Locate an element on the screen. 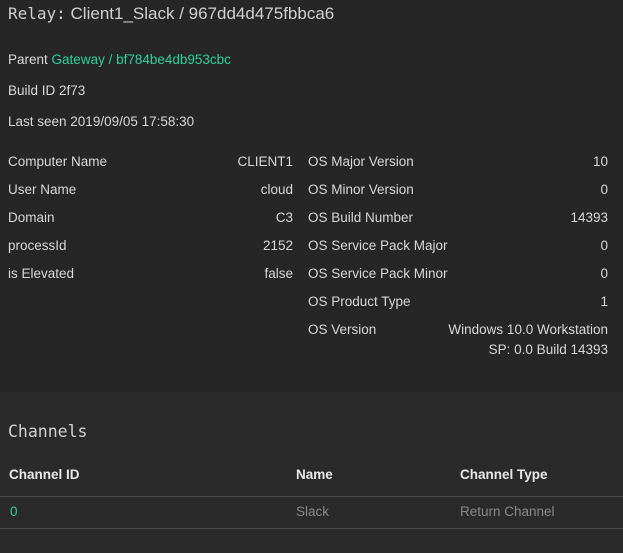  column-header-channel-type: Channel Type is located at coordinates (504, 474).